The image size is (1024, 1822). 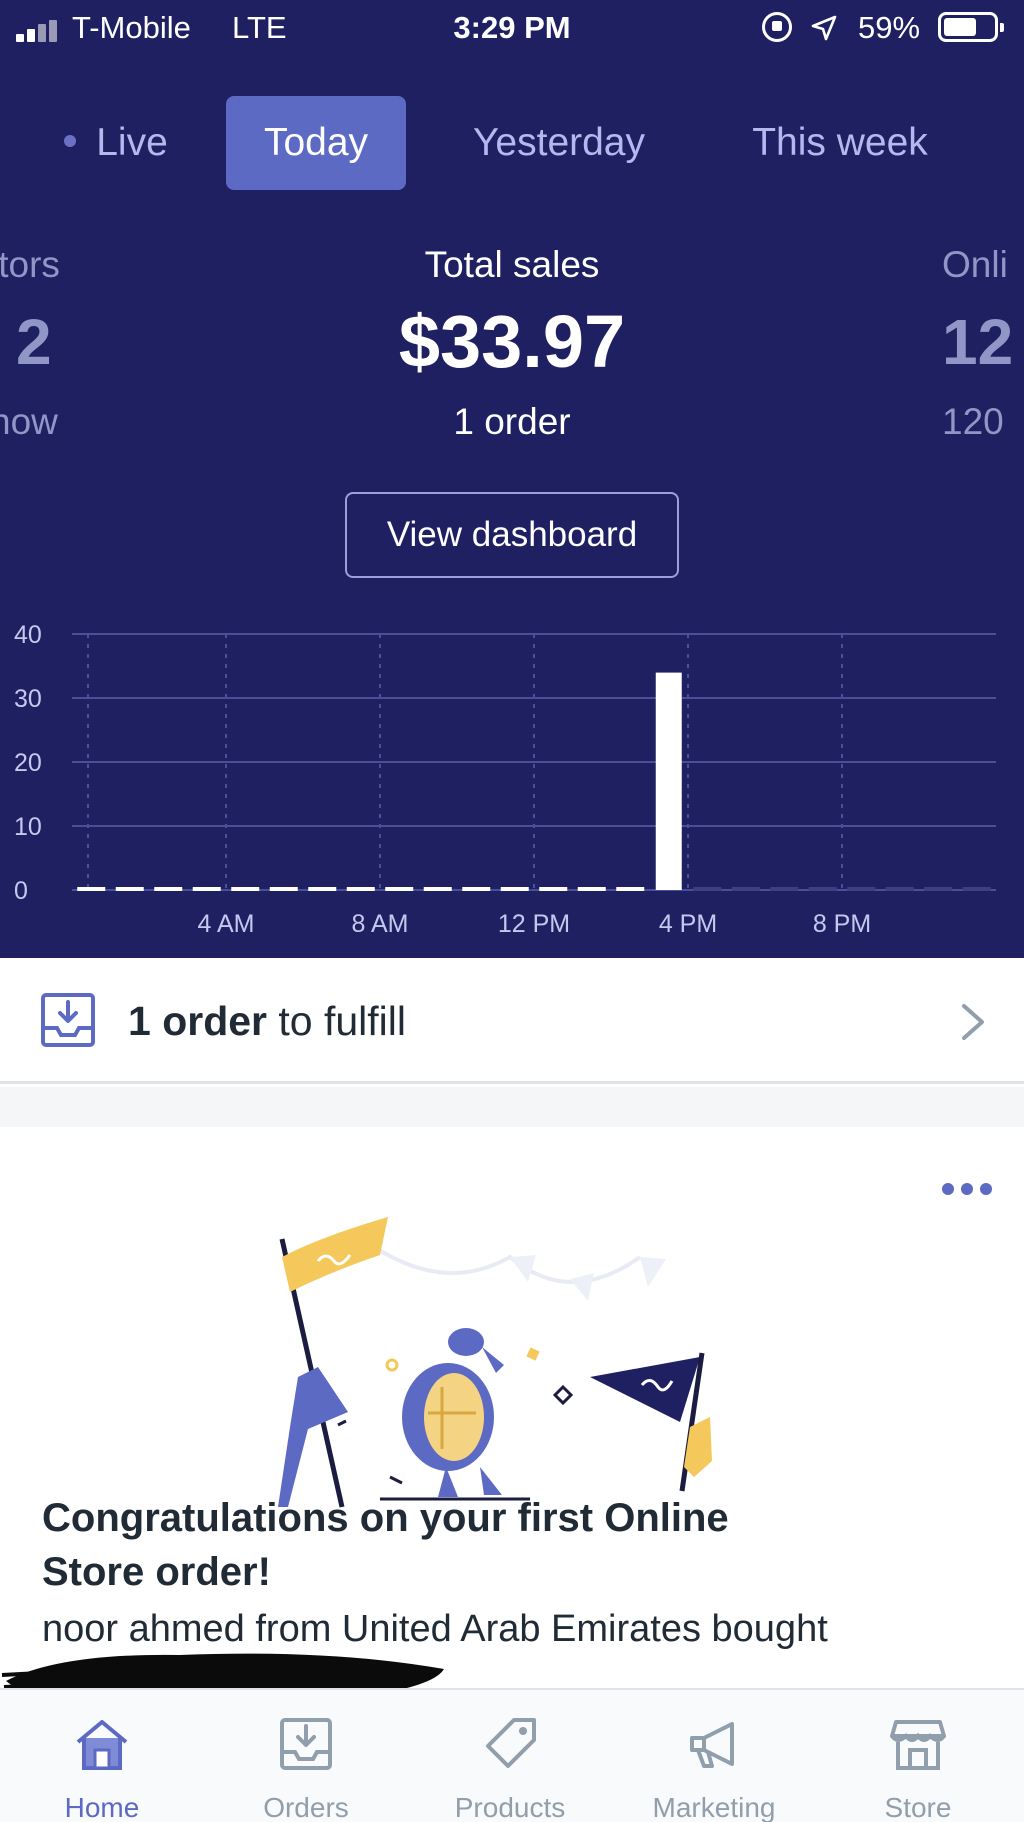 I want to click on chart-bar, so click(x=668, y=781).